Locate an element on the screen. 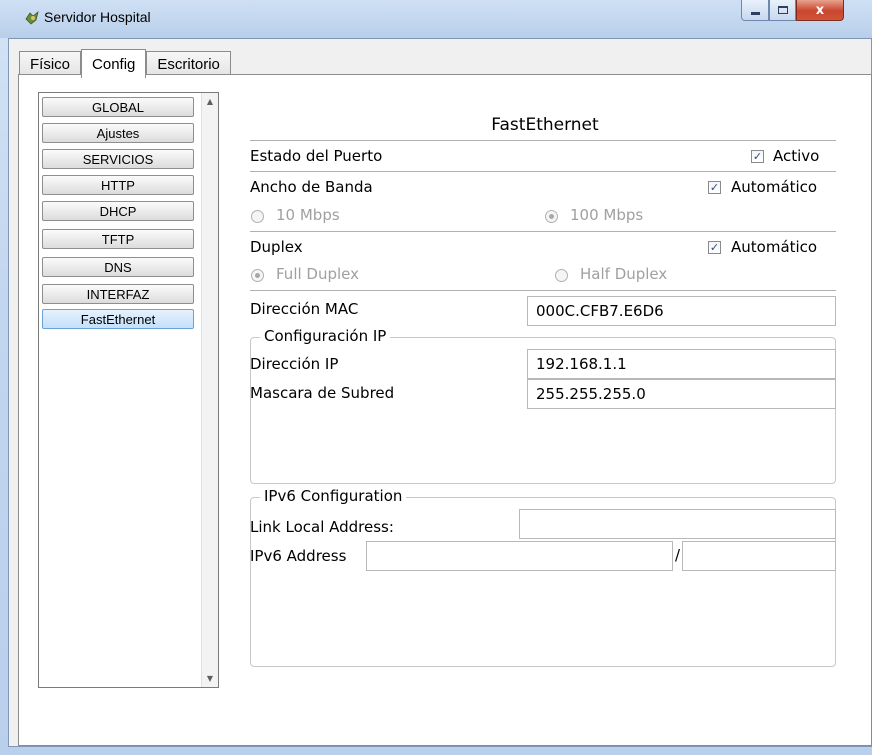 The width and height of the screenshot is (872, 755). window-title: Servidor Hospital is located at coordinates (97, 17).